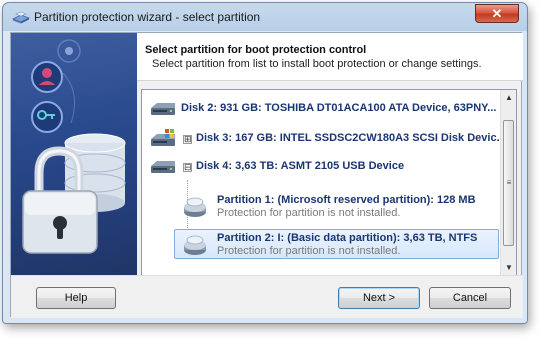  I want to click on vertical-scrollbar: ▲ ≡ ▼, so click(508, 183).